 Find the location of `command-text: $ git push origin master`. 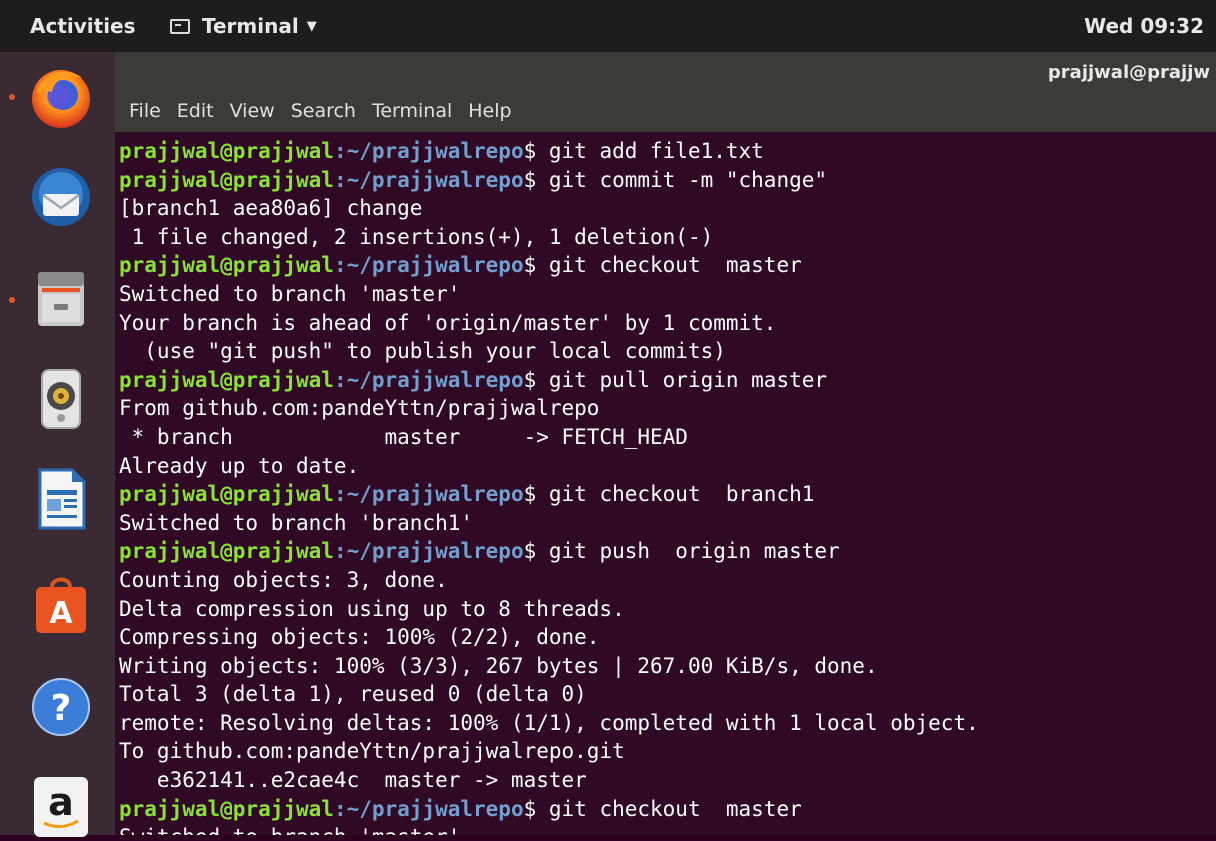

command-text: $ git push origin master is located at coordinates (681, 551).